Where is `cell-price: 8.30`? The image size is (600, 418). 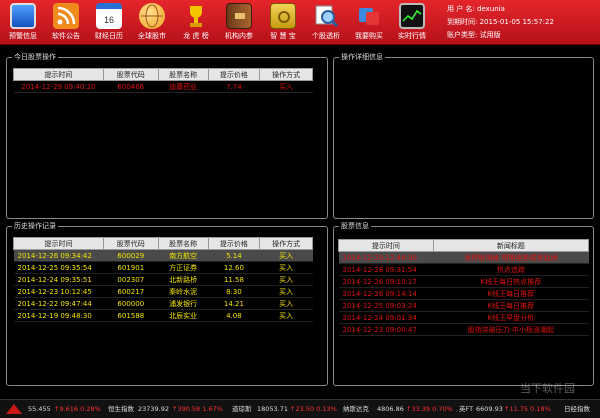 cell-price: 8.30 is located at coordinates (234, 291).